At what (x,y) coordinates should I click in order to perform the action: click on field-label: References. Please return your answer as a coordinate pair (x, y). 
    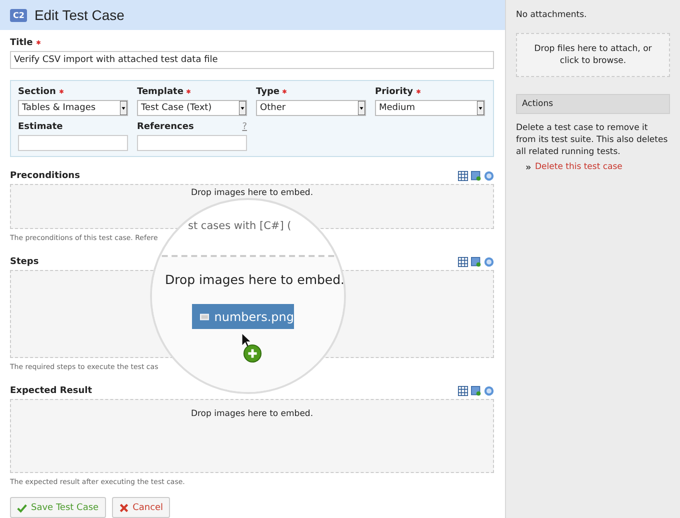
    Looking at the image, I should click on (165, 127).